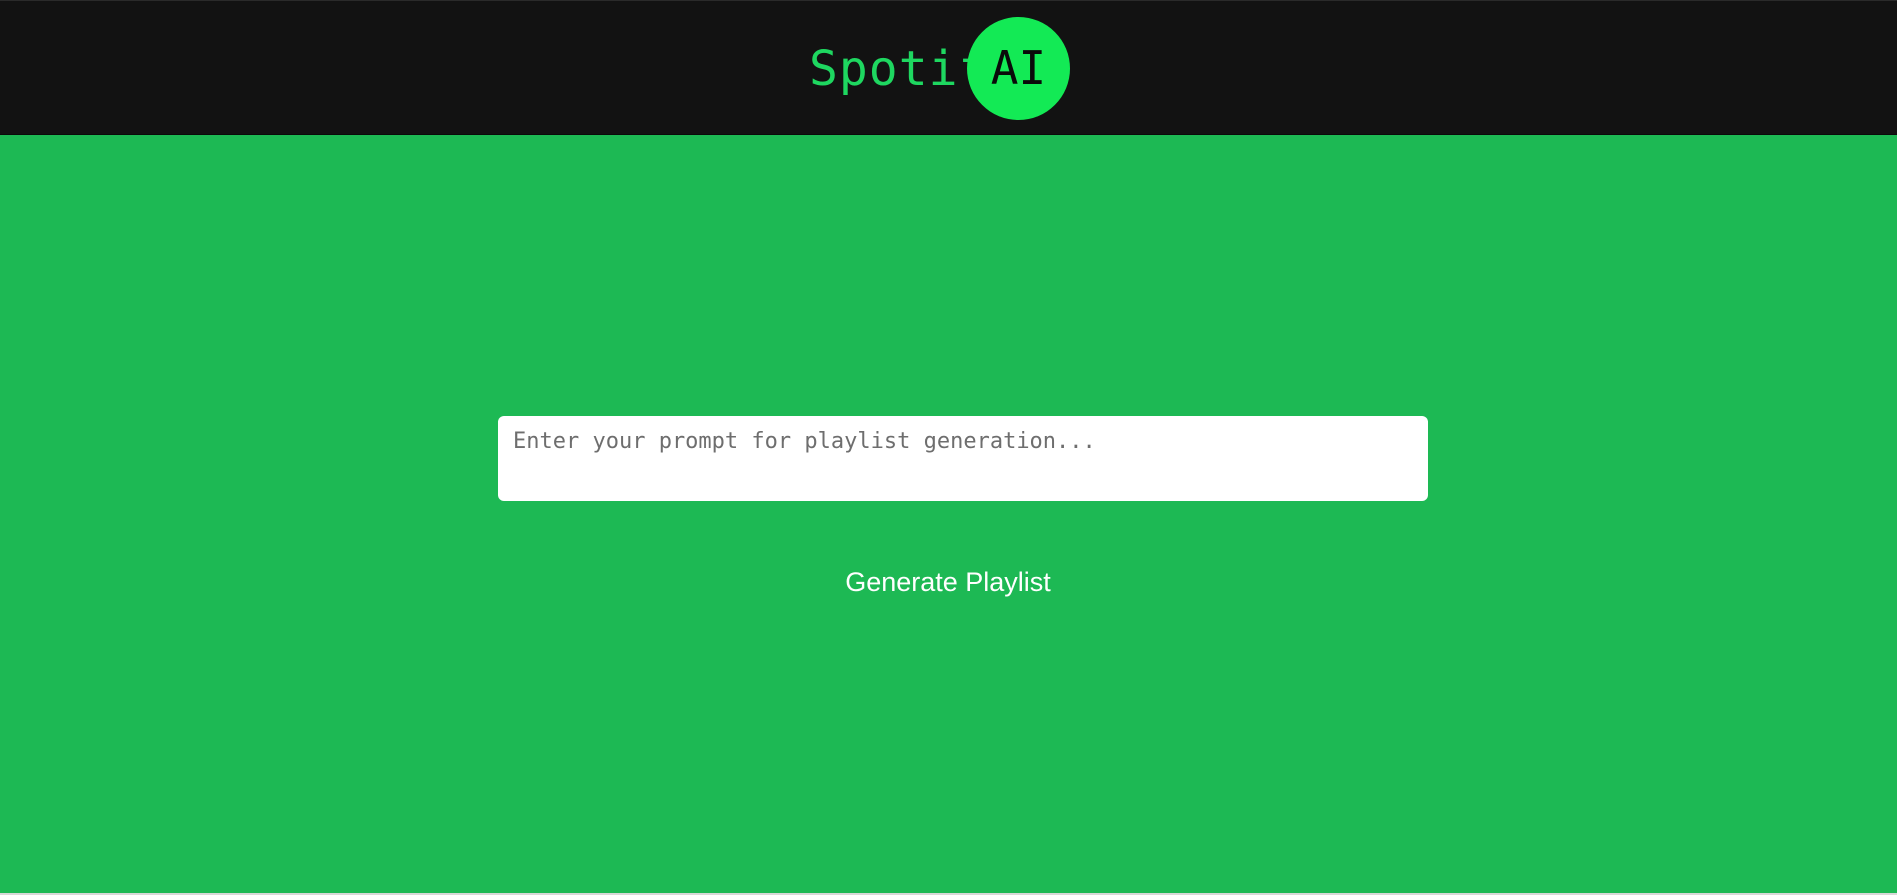 The image size is (1897, 895). What do you see at coordinates (963, 458) in the screenshot?
I see `playlist-prompt-input` at bounding box center [963, 458].